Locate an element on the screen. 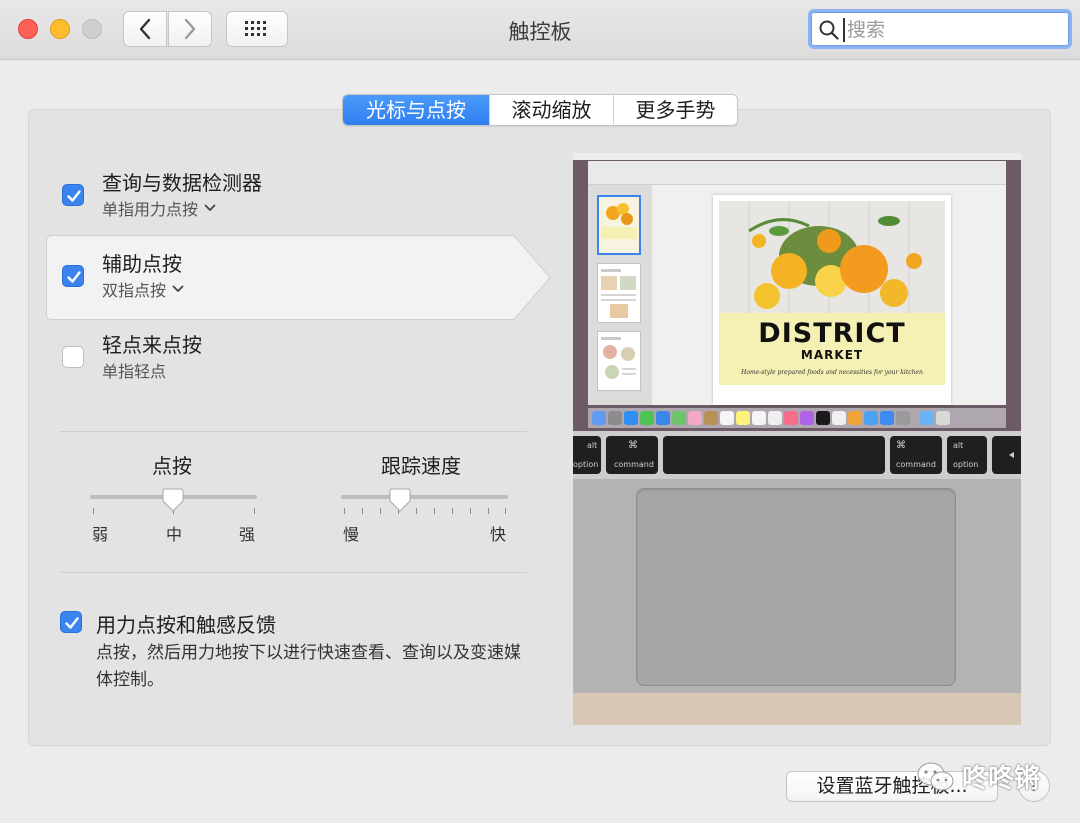  tv-icon is located at coordinates (823, 418).